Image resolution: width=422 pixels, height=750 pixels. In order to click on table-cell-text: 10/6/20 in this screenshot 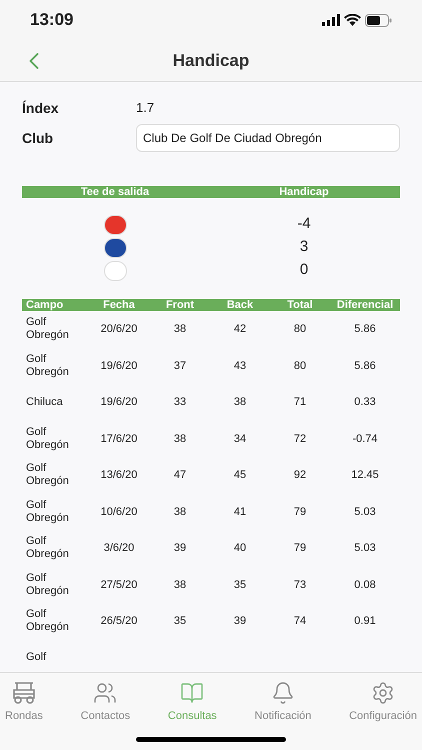, I will do `click(119, 512)`.